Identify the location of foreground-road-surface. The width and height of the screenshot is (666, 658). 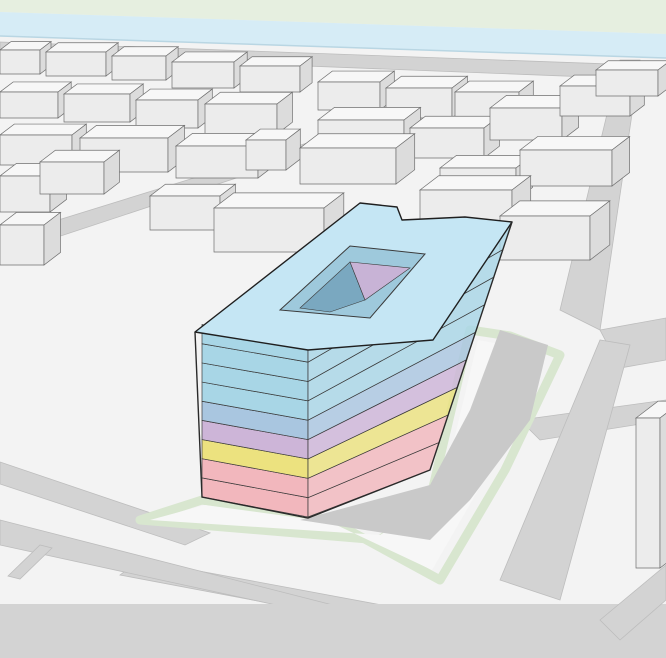
(333, 631).